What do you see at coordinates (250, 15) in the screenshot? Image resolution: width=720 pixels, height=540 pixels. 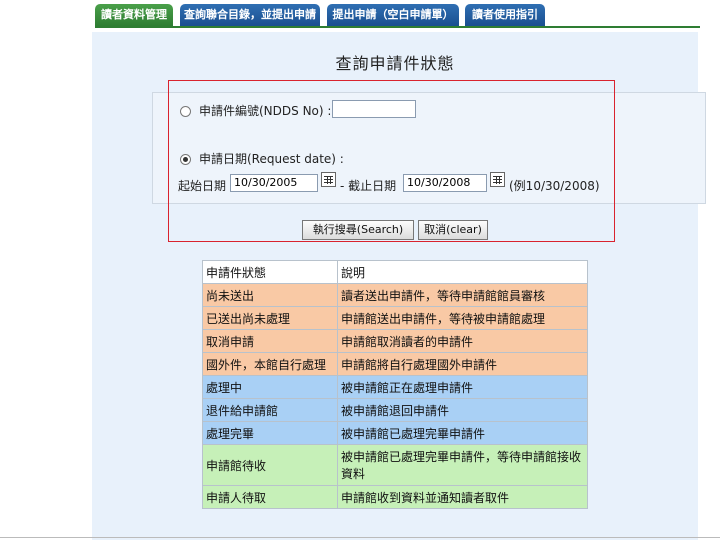 I see `tab-search-catalog: 查詢聯合目錄，並提出申請` at bounding box center [250, 15].